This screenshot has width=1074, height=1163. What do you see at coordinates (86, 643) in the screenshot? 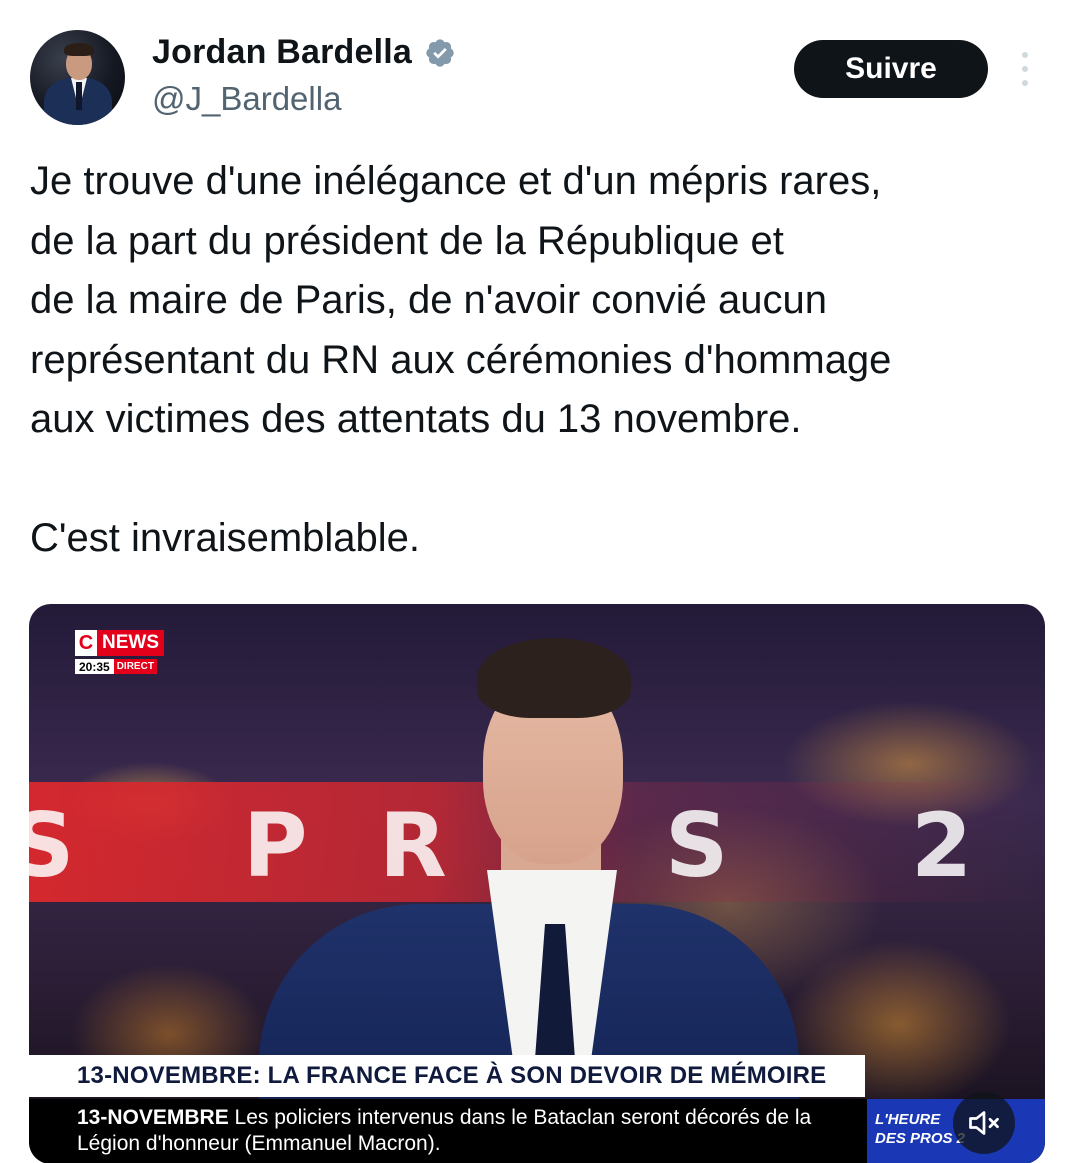
I see `logo-c: C` at bounding box center [86, 643].